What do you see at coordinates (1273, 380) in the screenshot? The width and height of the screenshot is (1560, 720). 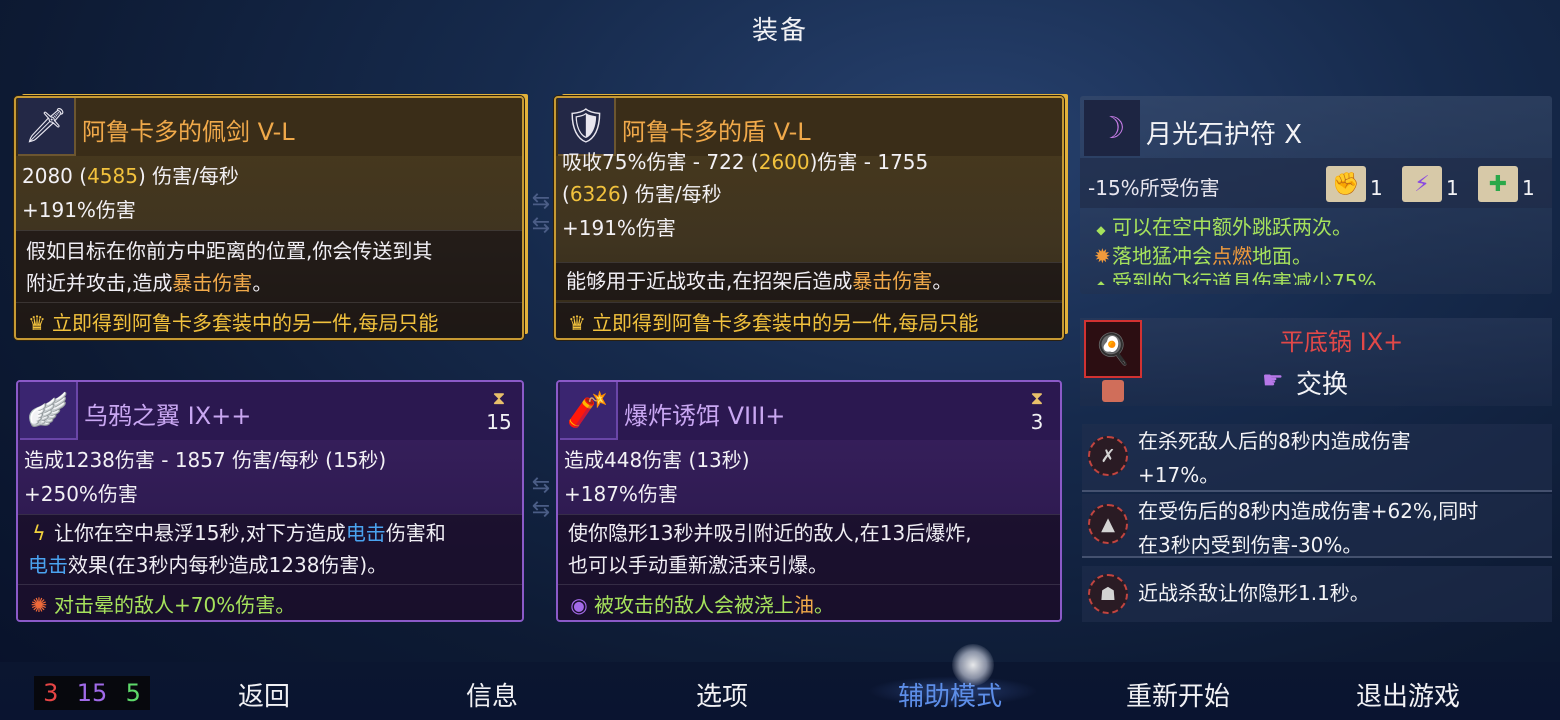 I see `swap-icon: ☛` at bounding box center [1273, 380].